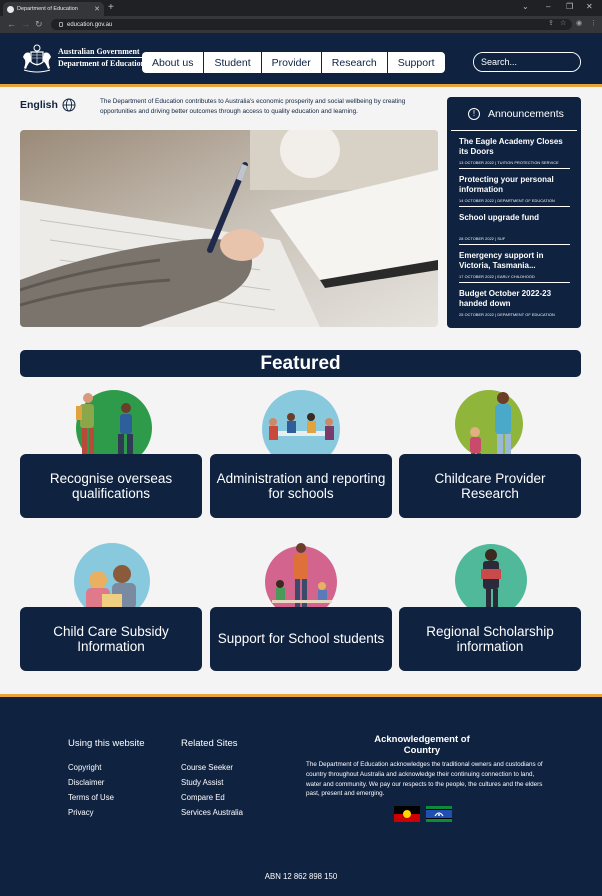 The image size is (602, 896). What do you see at coordinates (233, 62) in the screenshot?
I see `nav-student: Student` at bounding box center [233, 62].